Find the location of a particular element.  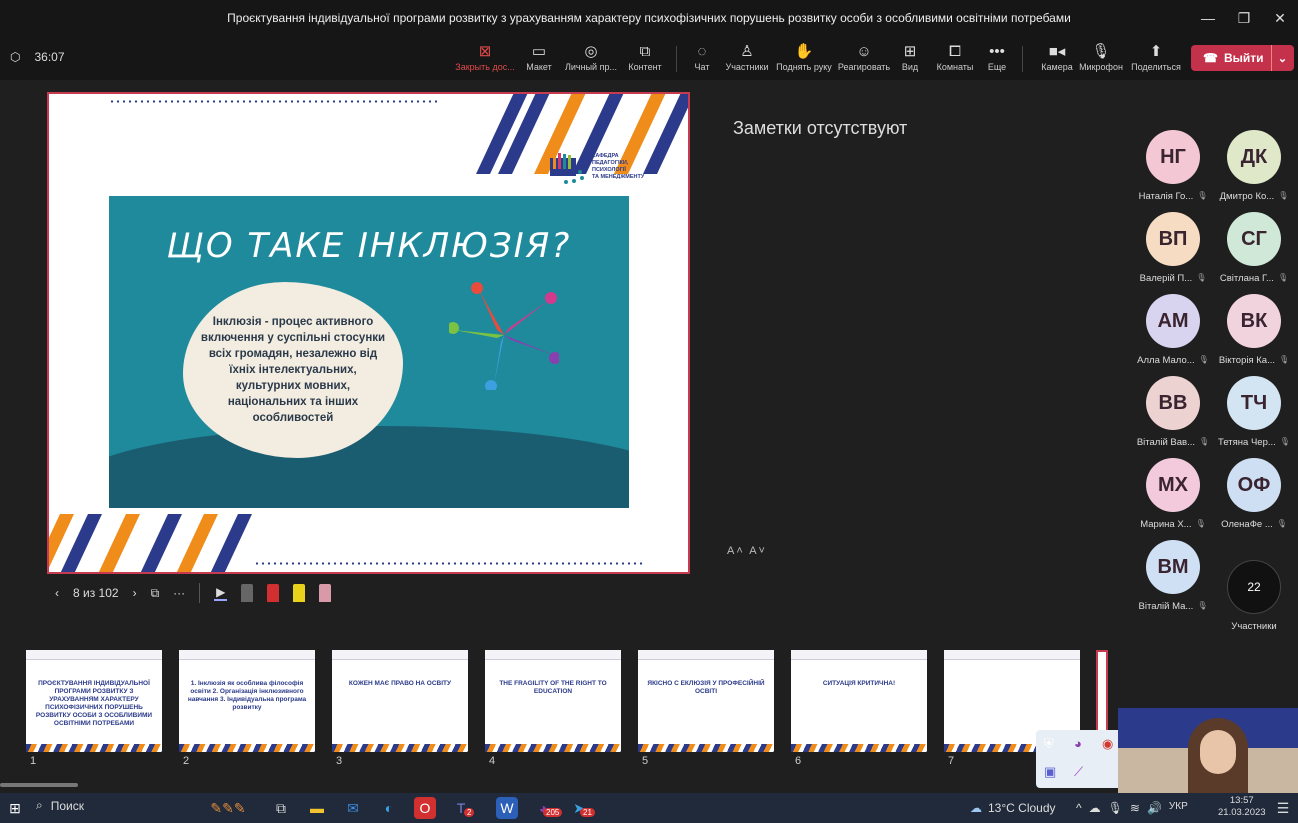

layout-button: ▭ Макет is located at coordinates (539, 59).